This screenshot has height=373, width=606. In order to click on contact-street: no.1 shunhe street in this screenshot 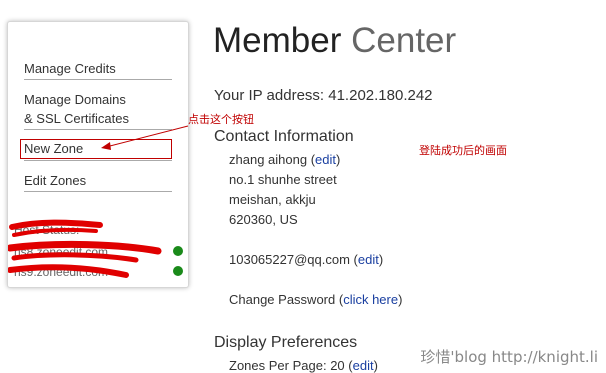, I will do `click(283, 179)`.